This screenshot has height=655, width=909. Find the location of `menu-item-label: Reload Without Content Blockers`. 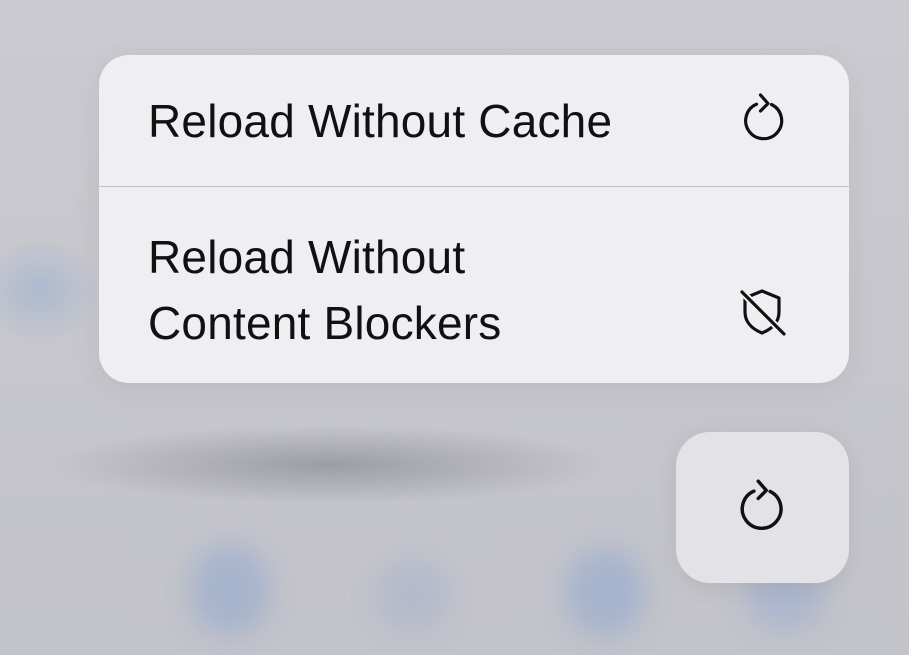

menu-item-label: Reload Without Content Blockers is located at coordinates (325, 290).